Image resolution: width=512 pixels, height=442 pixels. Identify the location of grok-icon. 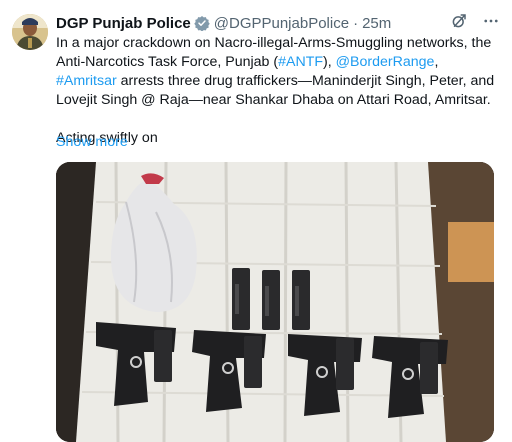
(459, 23).